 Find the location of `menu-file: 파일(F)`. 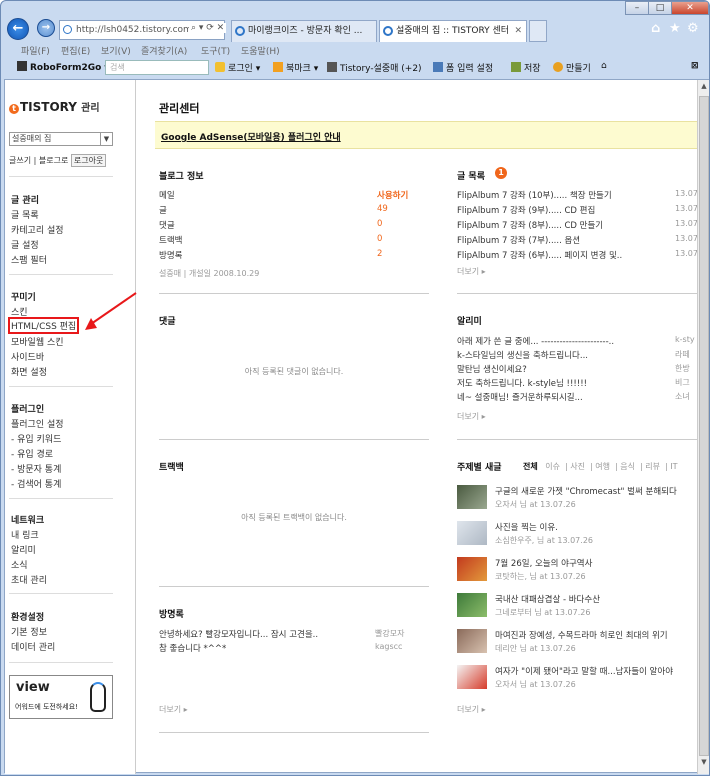

menu-file: 파일(F) is located at coordinates (35, 50).